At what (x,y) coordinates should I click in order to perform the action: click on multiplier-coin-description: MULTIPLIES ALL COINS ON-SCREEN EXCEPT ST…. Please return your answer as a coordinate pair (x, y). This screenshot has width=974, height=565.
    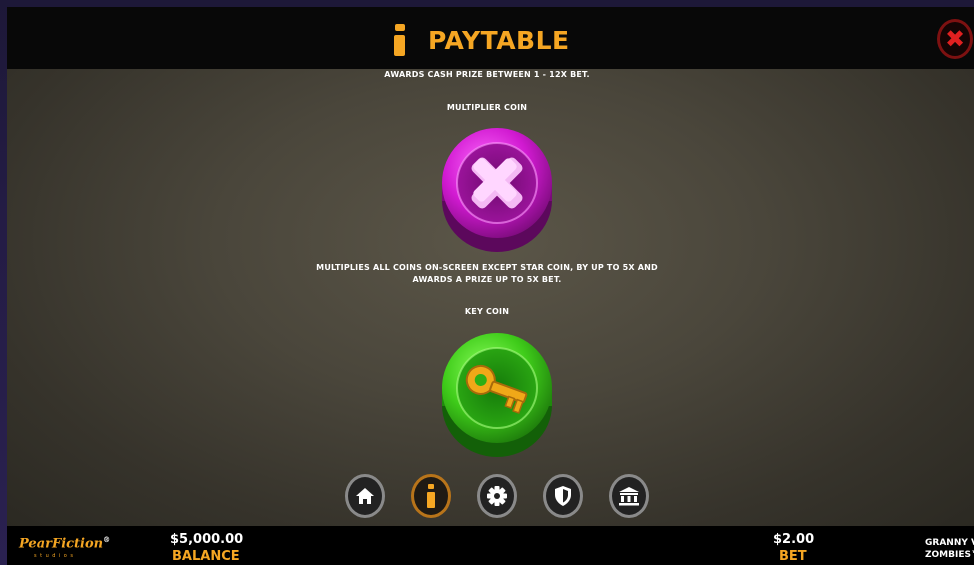
    Looking at the image, I should click on (487, 274).